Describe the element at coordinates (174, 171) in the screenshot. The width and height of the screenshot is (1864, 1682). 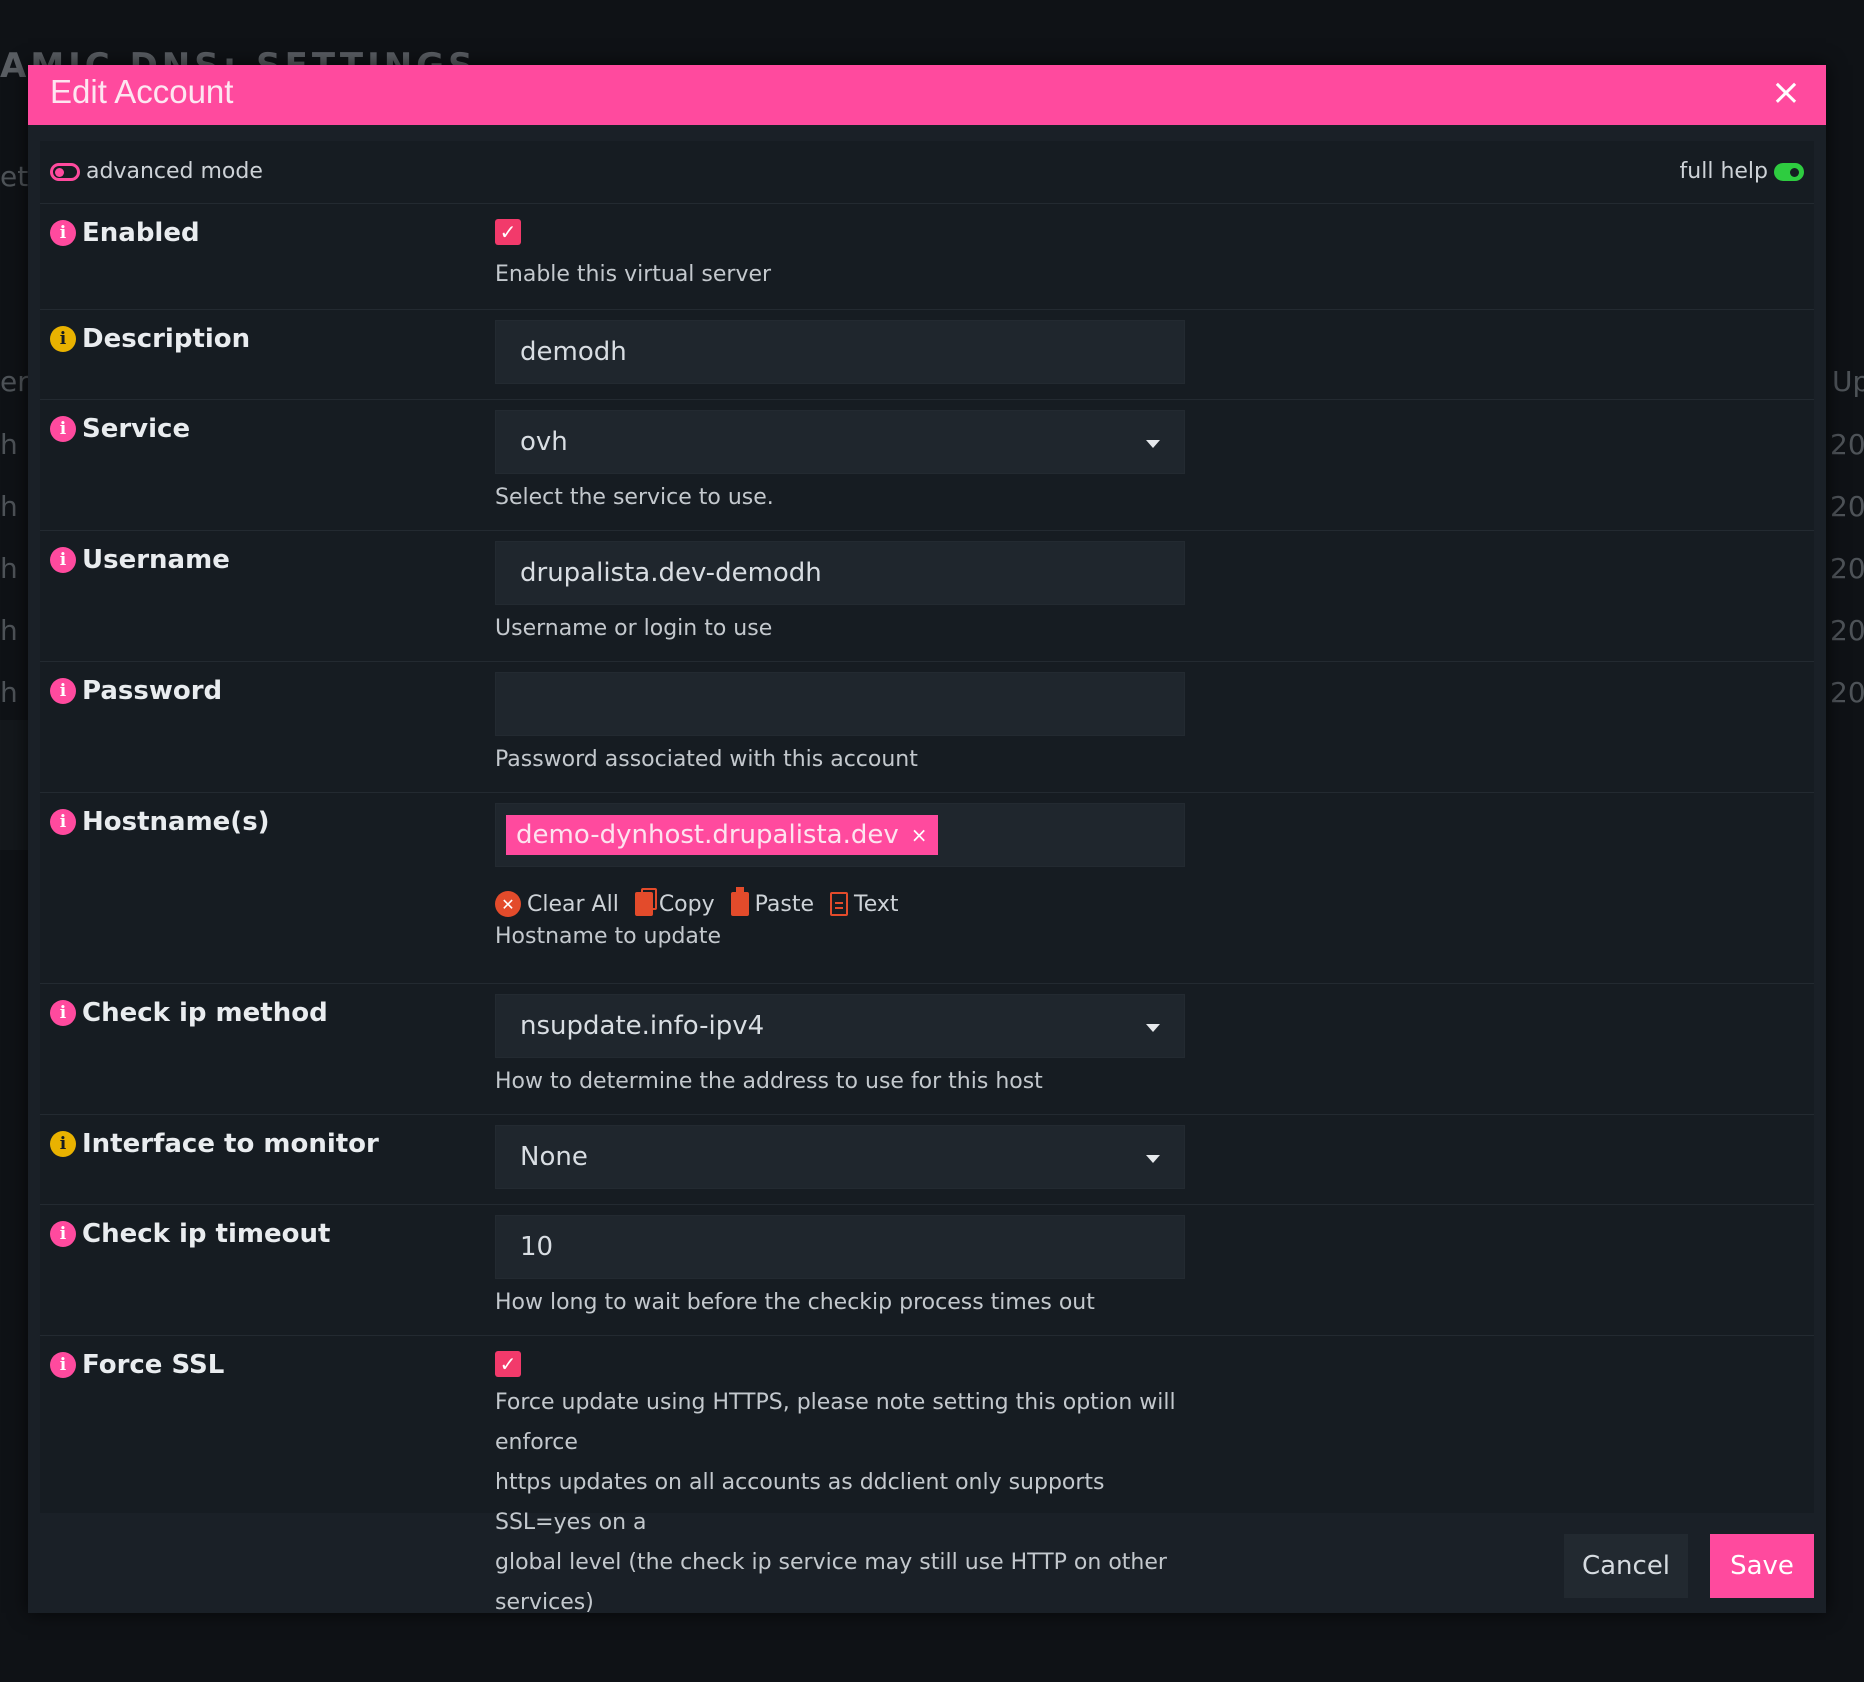
I see `advanced-mode-label: advanced mode` at that location.